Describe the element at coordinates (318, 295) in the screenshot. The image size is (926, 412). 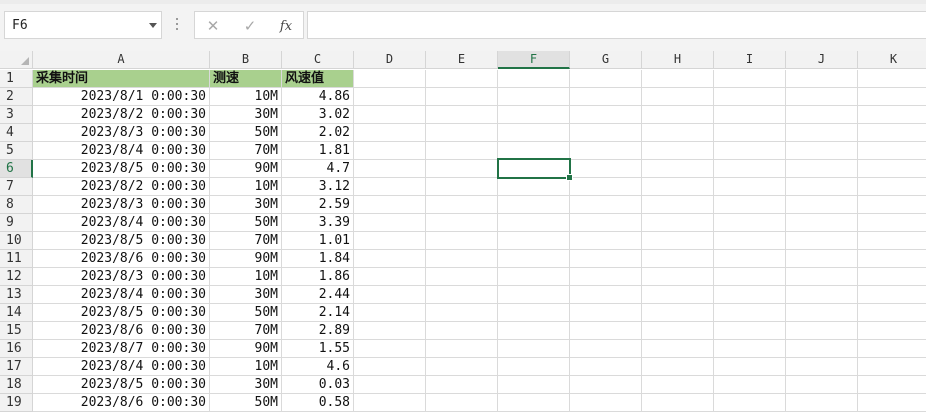
I see `table-cell-wind-speed: 2.44` at that location.